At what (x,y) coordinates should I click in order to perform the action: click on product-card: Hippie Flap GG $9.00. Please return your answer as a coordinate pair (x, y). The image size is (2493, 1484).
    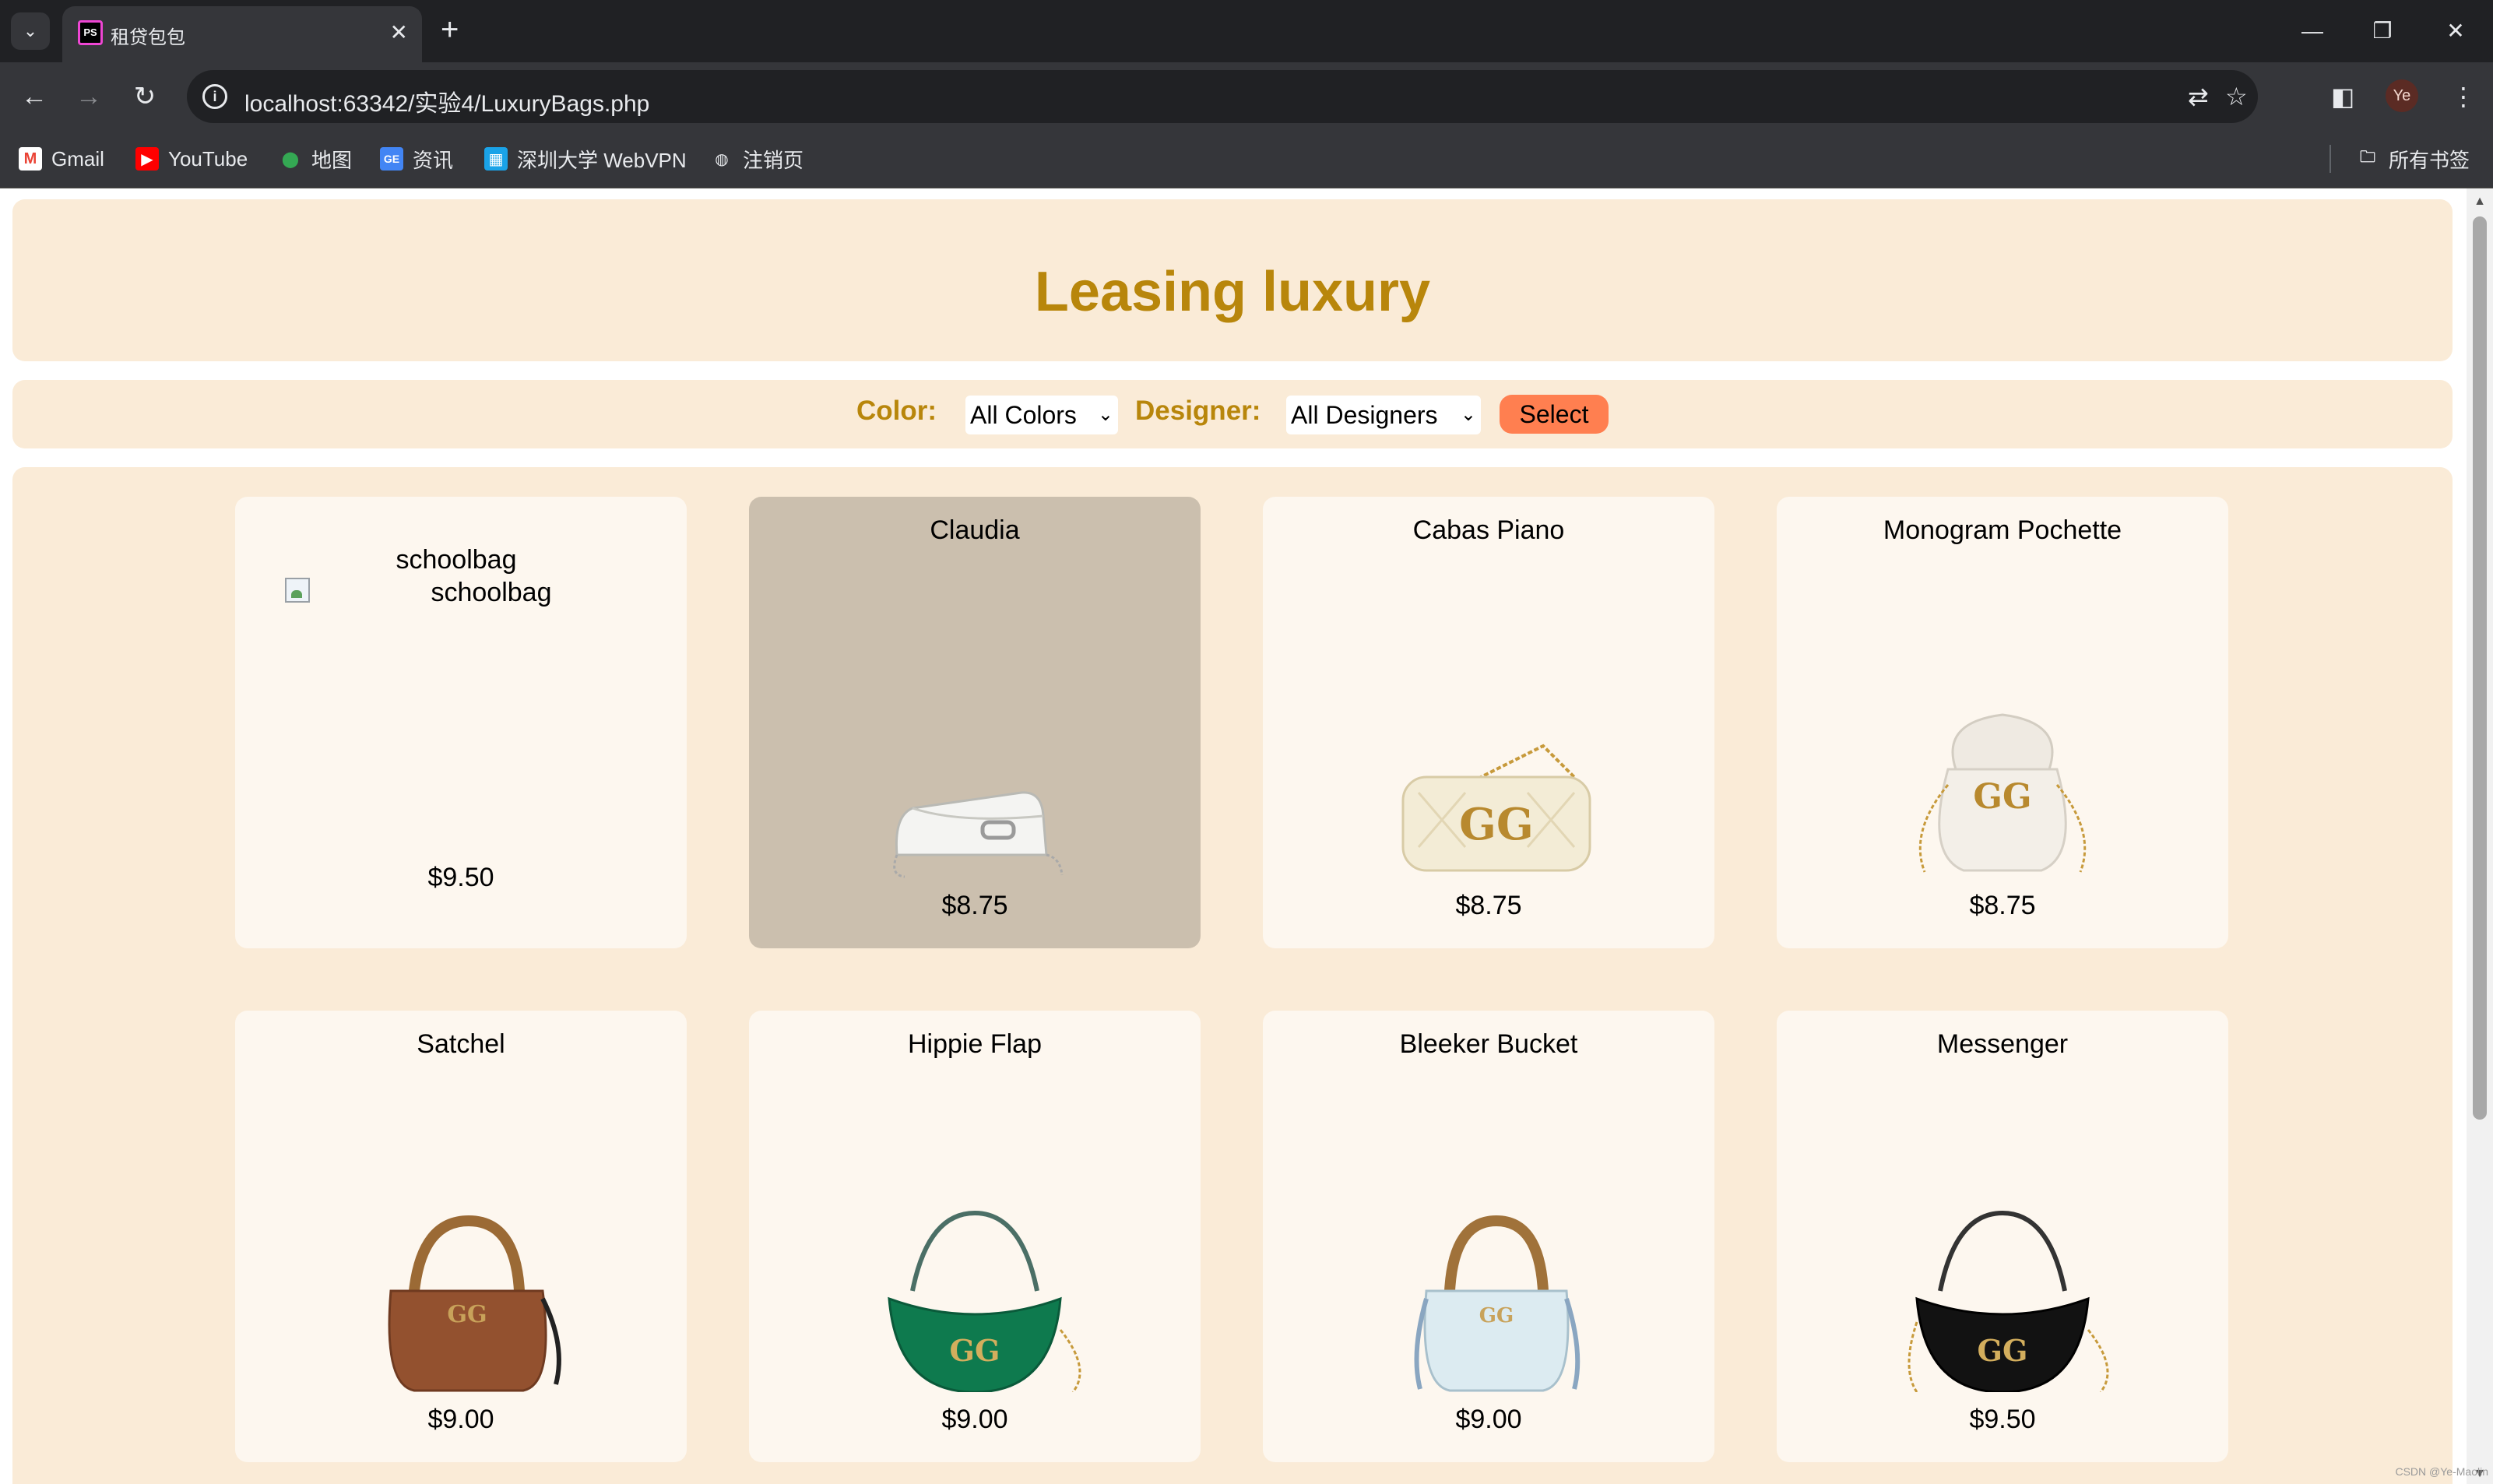
    Looking at the image, I should click on (975, 1236).